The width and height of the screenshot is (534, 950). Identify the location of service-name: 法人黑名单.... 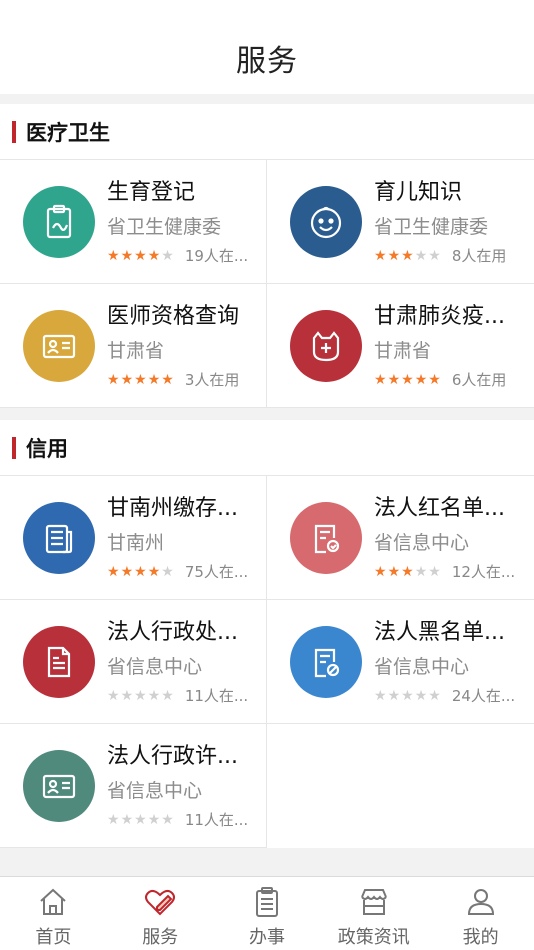
(439, 632).